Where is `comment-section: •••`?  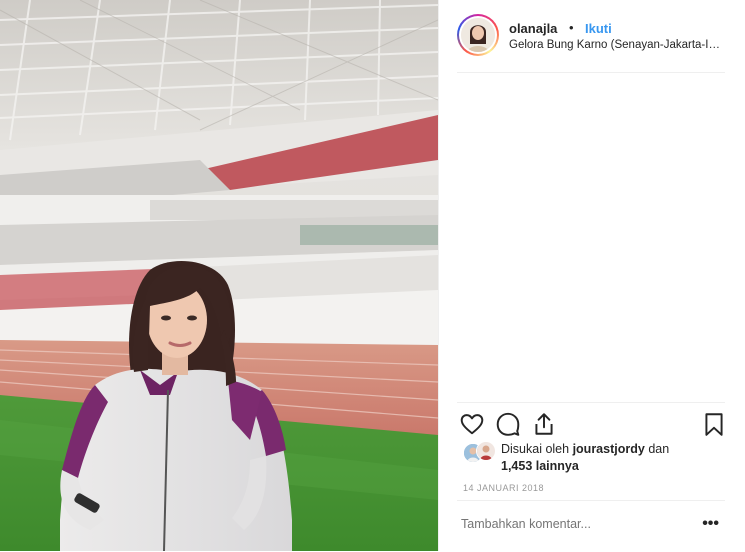
comment-section: ••• is located at coordinates (591, 526).